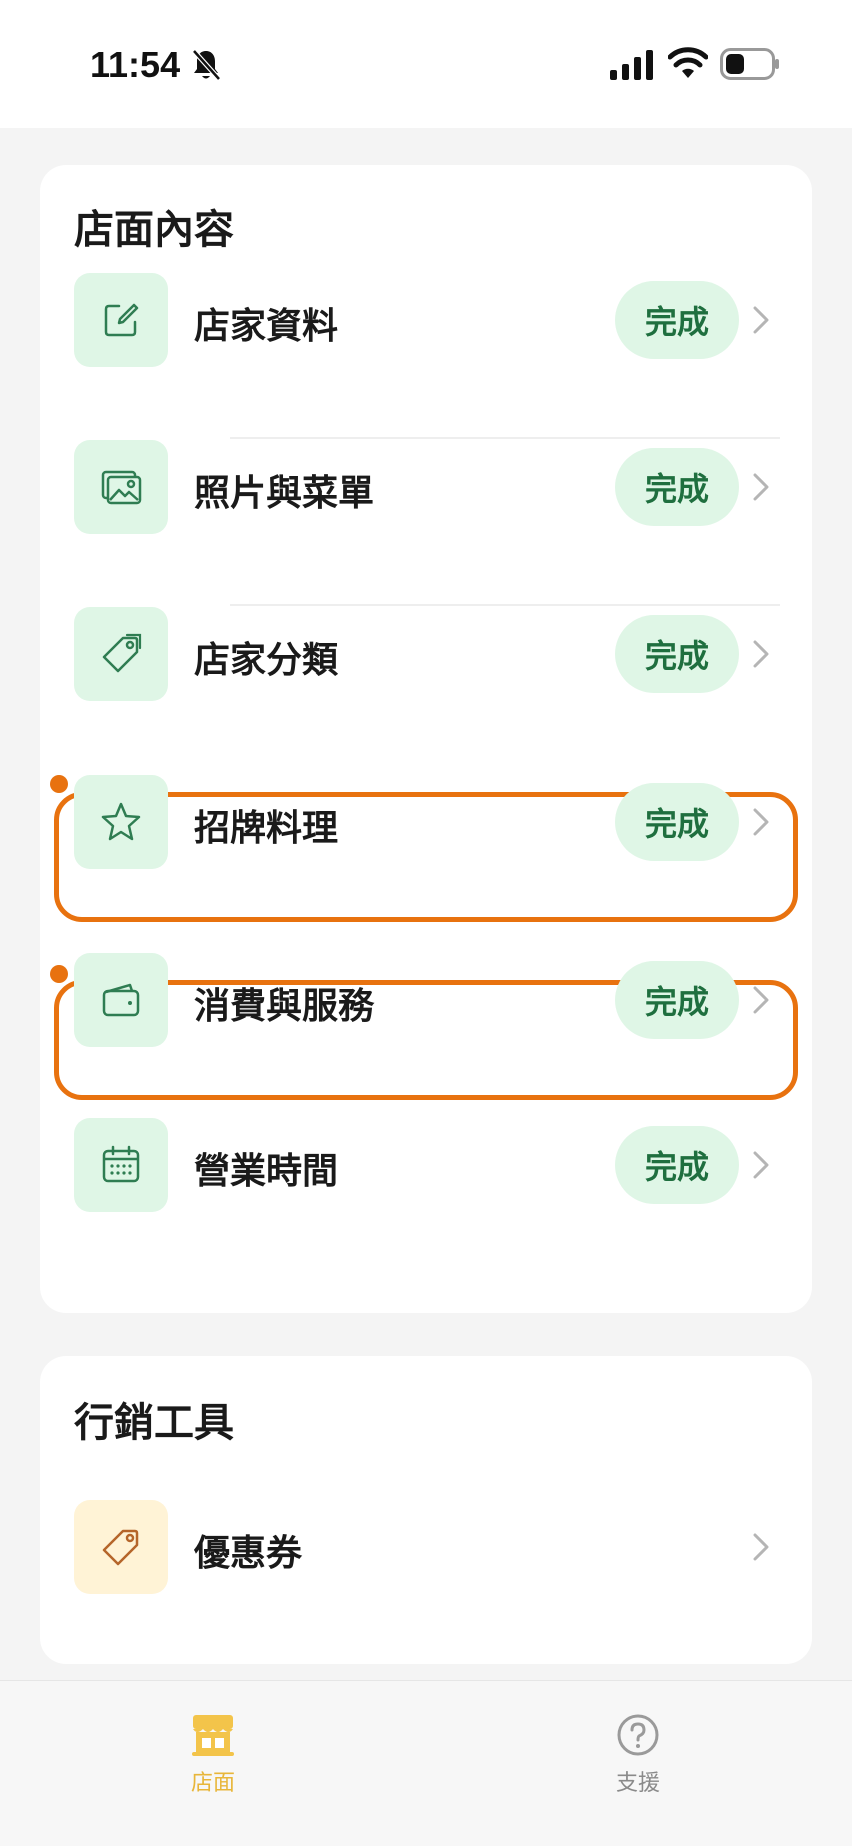  What do you see at coordinates (266, 326) in the screenshot?
I see `list-item-label: 店家資料` at bounding box center [266, 326].